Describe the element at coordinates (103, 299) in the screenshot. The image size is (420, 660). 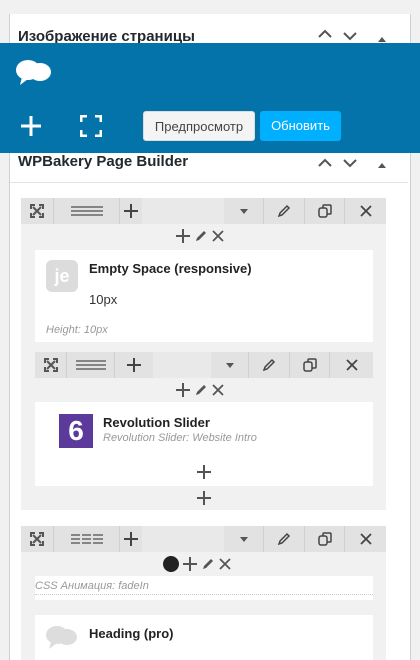
I see `empty-space-value: 10px` at that location.